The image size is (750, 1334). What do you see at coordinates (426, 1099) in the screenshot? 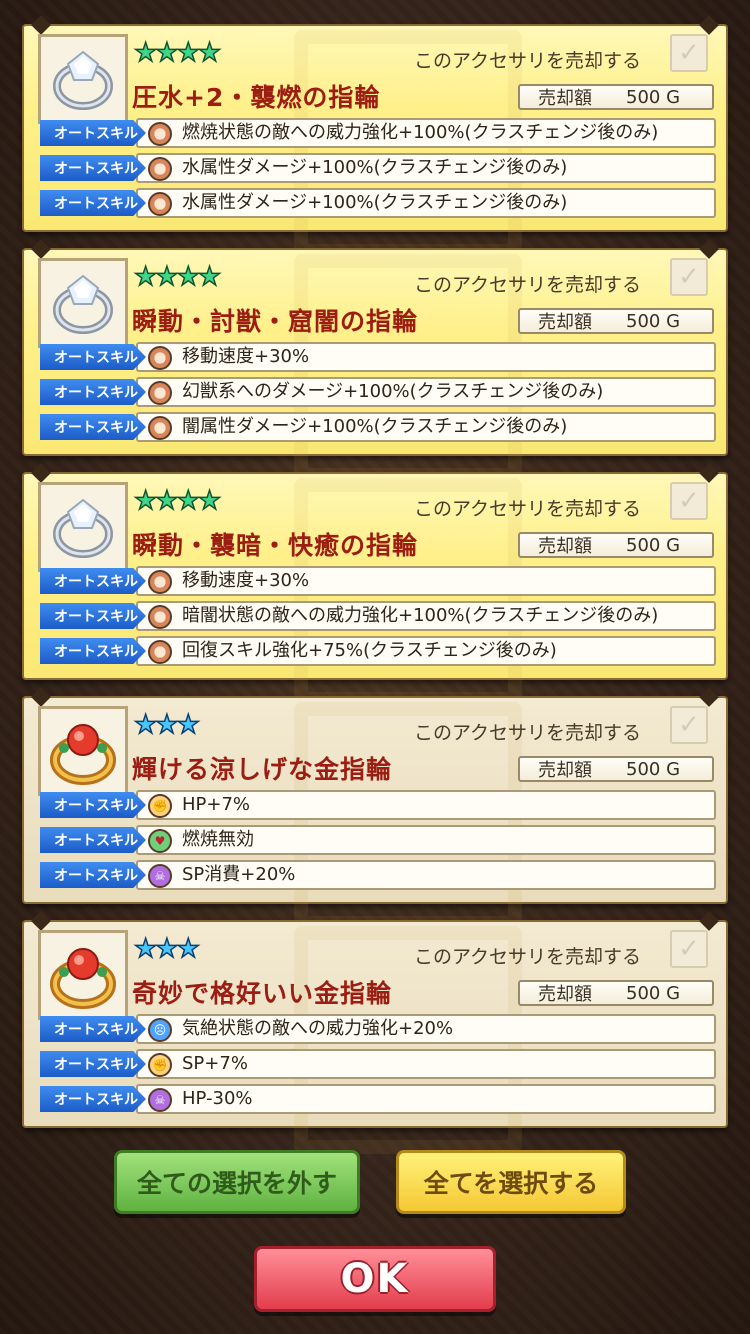
I see `skill-box: ☠ HP-30%` at bounding box center [426, 1099].